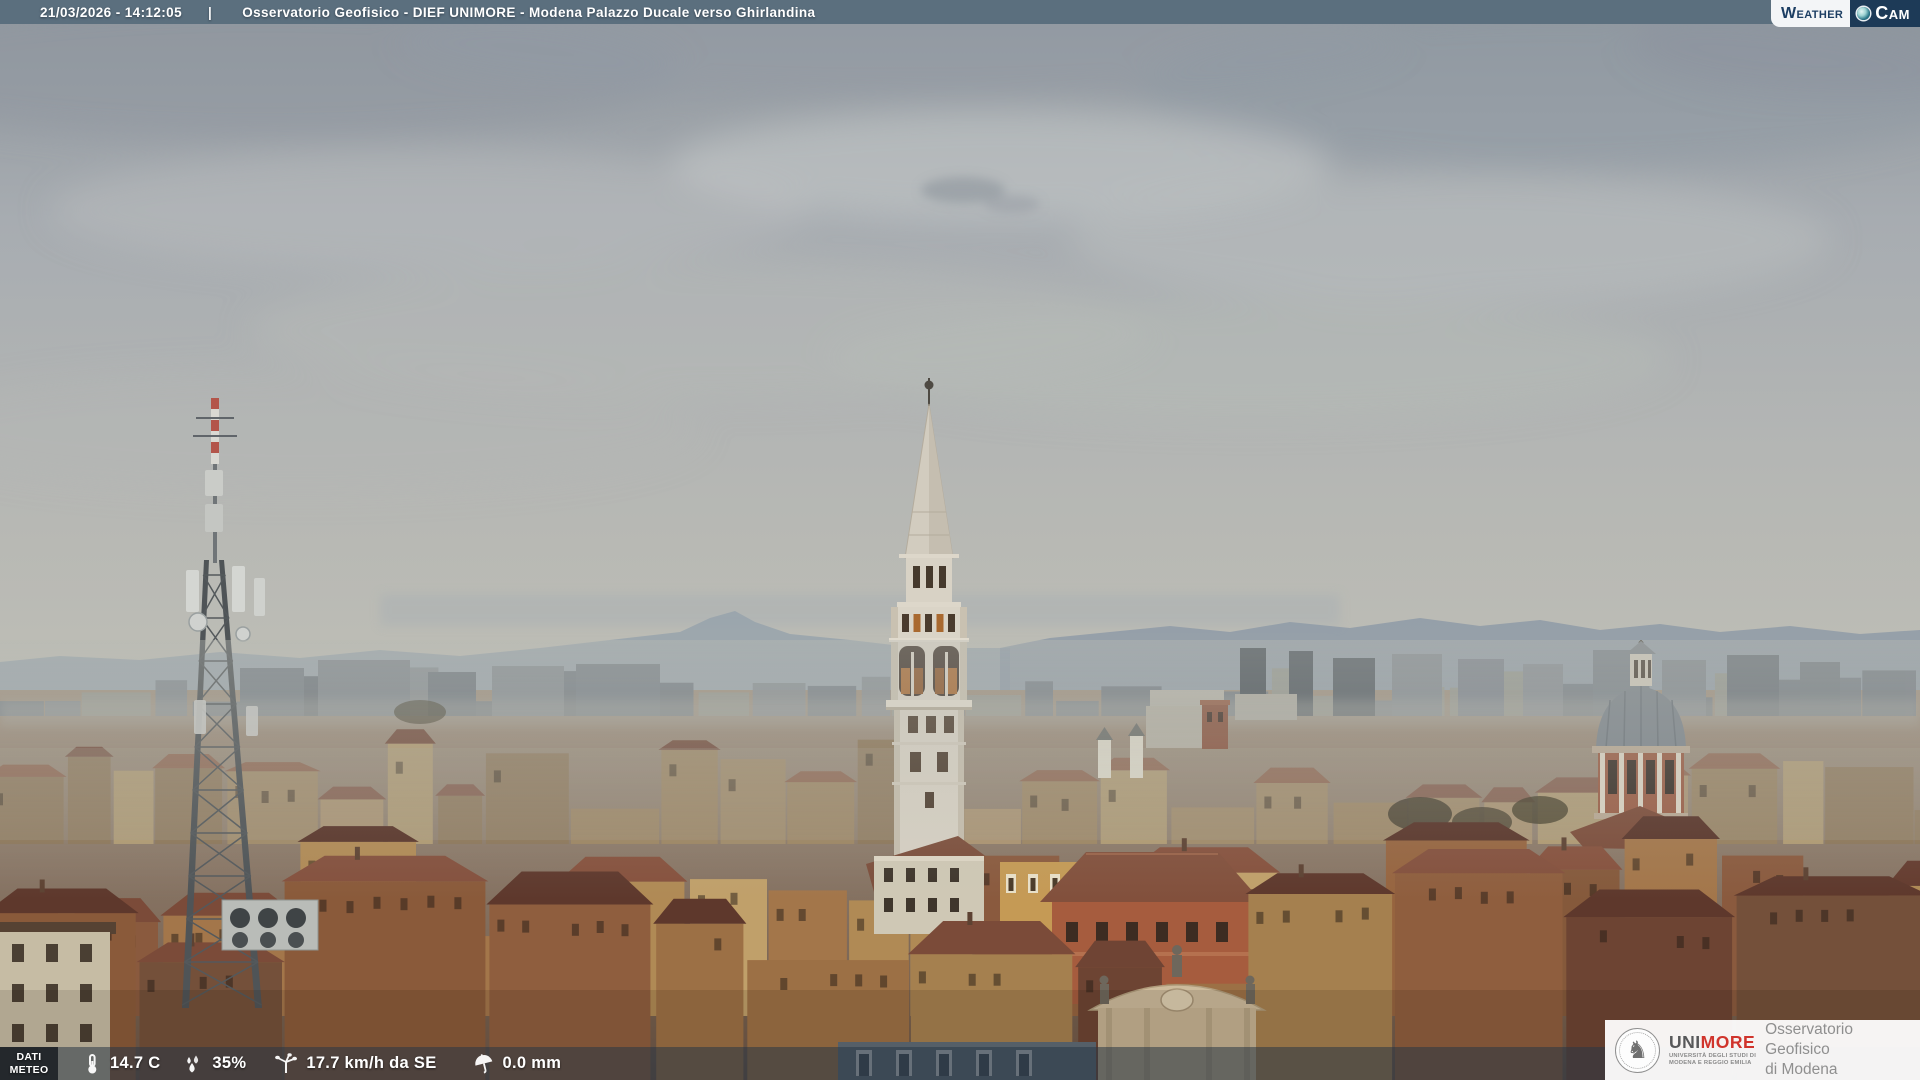  Describe the element at coordinates (532, 1063) in the screenshot. I see `precipitation-value: 0.0 mm` at that location.